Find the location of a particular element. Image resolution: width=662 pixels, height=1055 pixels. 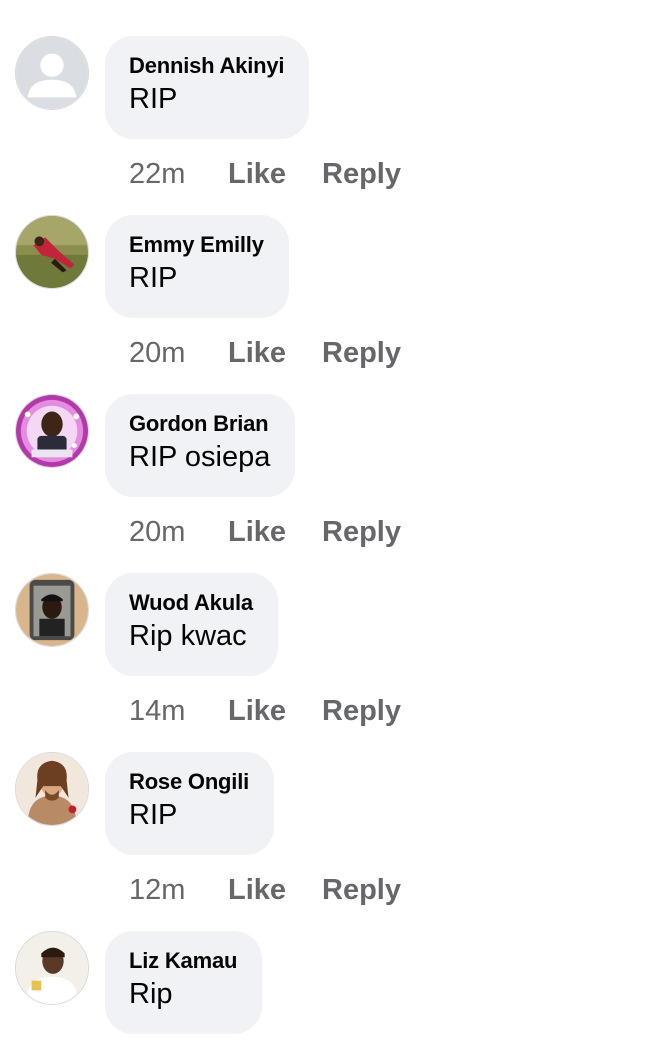

comment-author: Wuod Akula is located at coordinates (191, 603).